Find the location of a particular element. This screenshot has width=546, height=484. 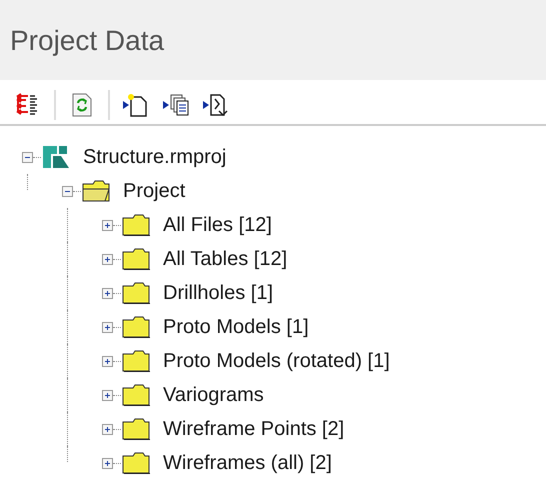

tree-item-label: Wireframes (all) [2] is located at coordinates (247, 463).